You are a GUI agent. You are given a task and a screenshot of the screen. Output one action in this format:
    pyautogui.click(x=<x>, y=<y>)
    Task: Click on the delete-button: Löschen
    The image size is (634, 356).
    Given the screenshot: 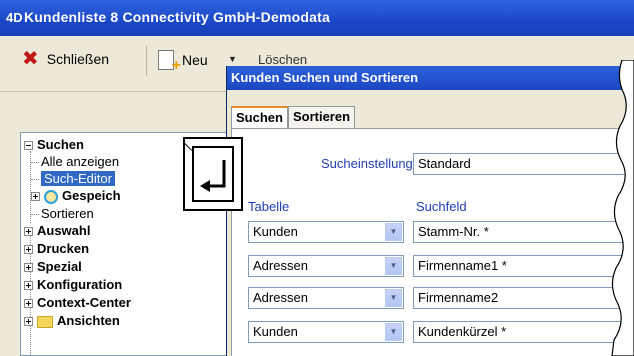 What is the action you would take?
    pyautogui.click(x=282, y=59)
    